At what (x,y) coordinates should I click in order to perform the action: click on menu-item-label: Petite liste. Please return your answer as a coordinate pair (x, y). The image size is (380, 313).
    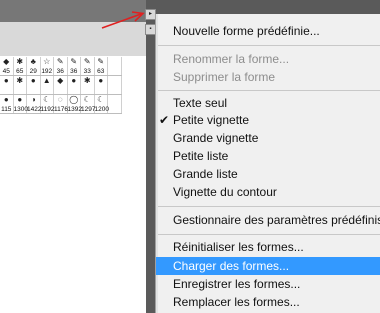
    Looking at the image, I should click on (201, 156).